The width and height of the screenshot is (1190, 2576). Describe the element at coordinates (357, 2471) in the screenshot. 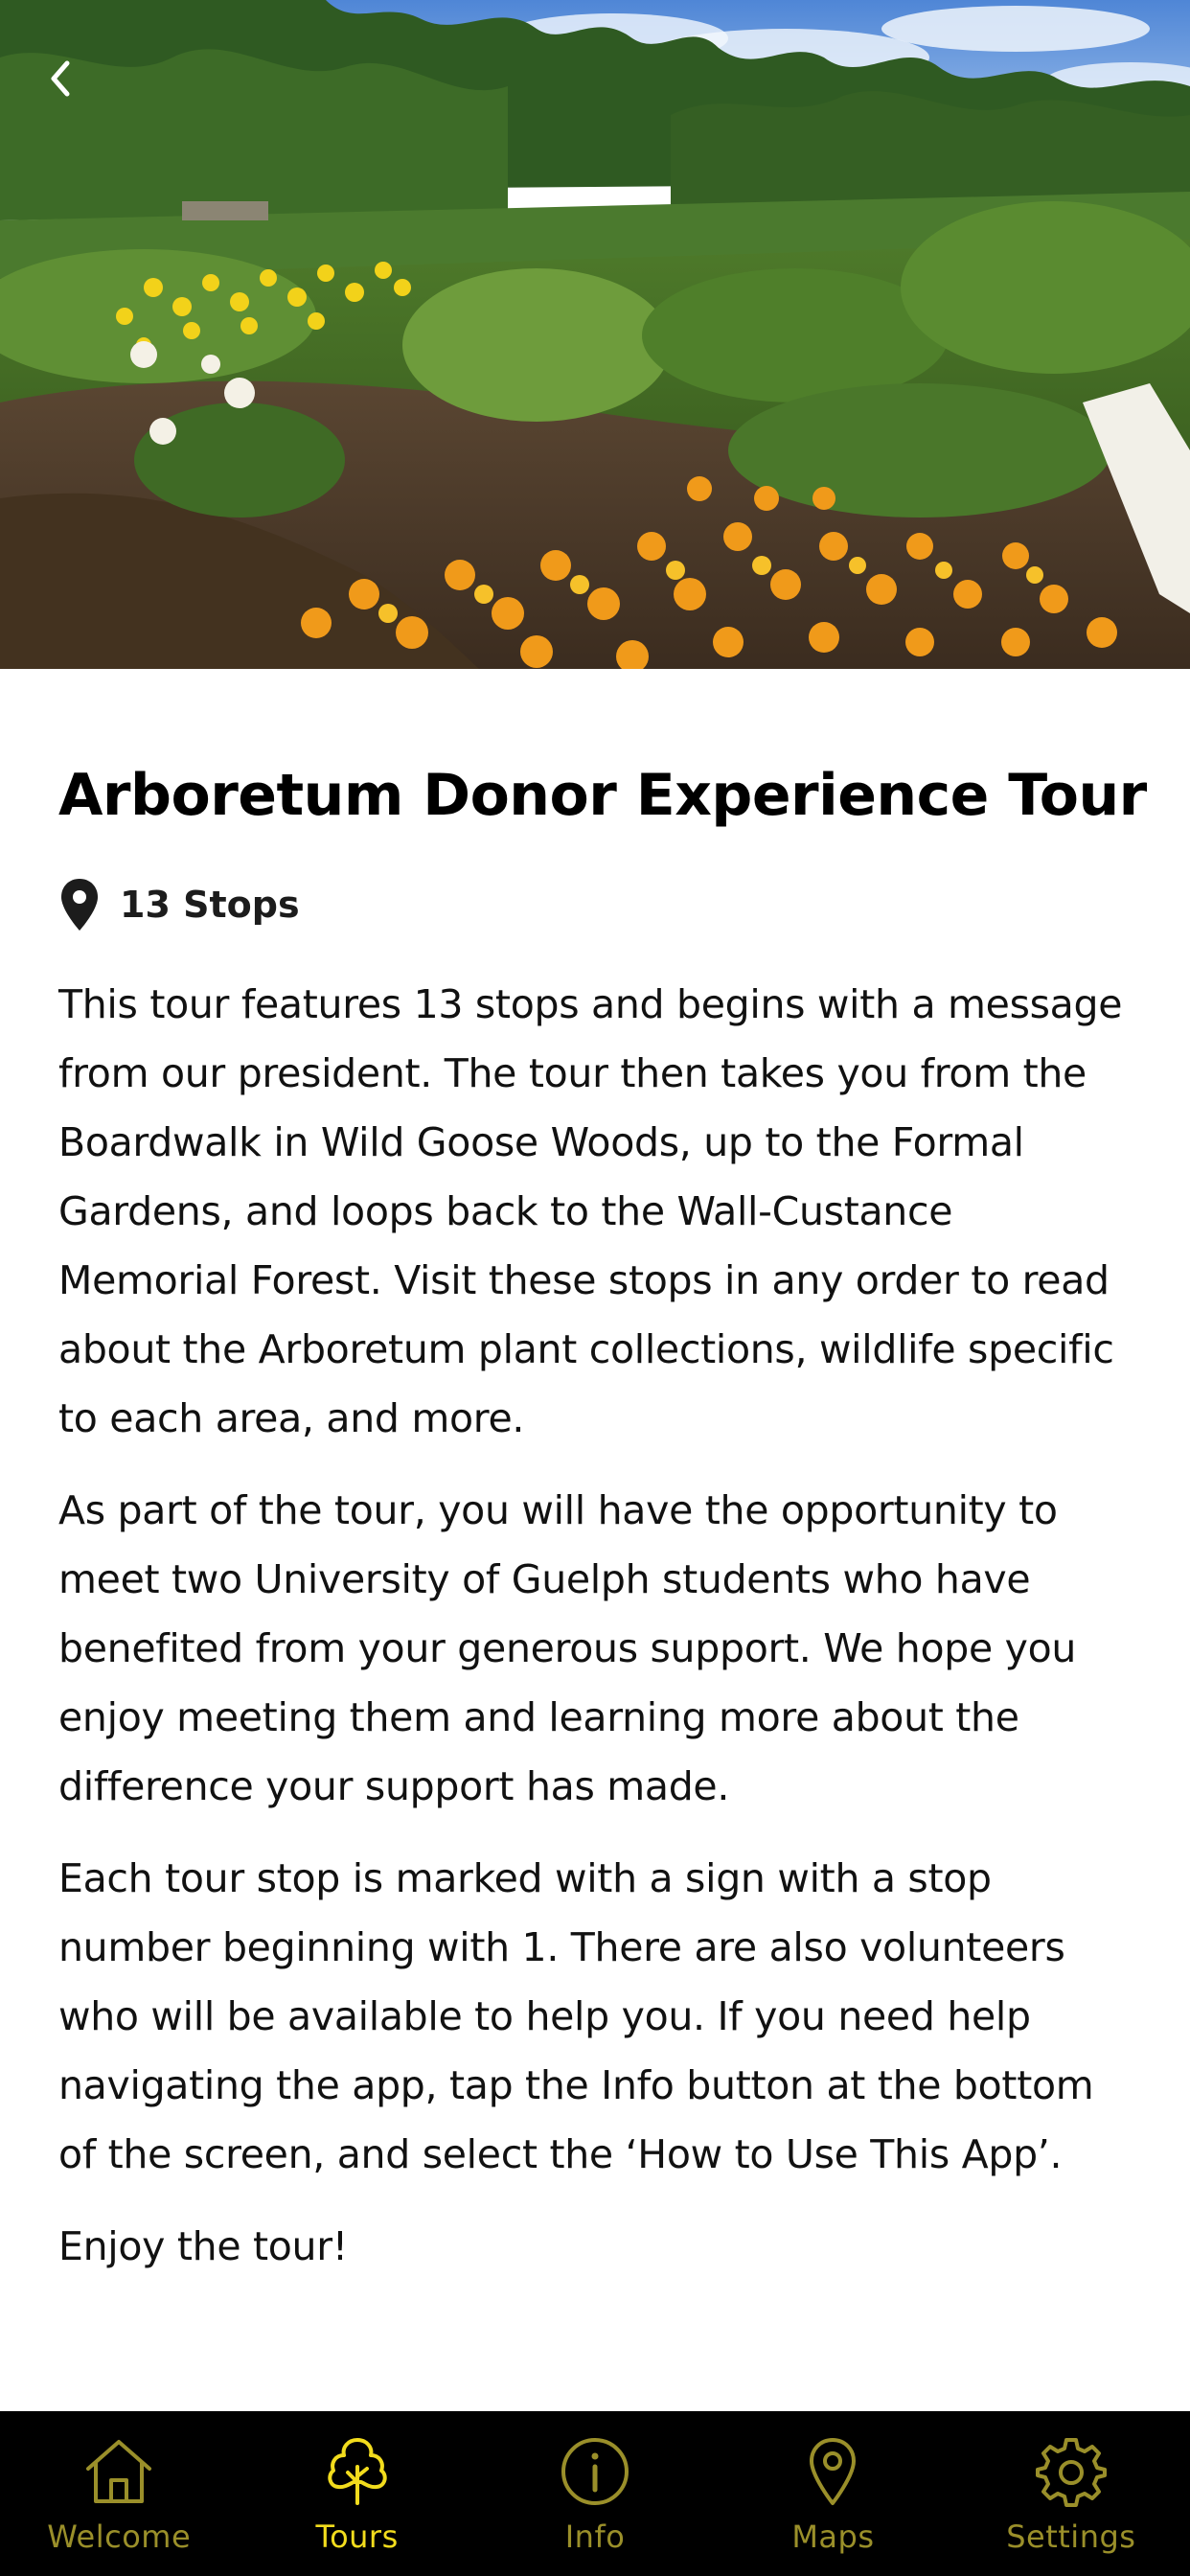

I see `tree-icon` at that location.